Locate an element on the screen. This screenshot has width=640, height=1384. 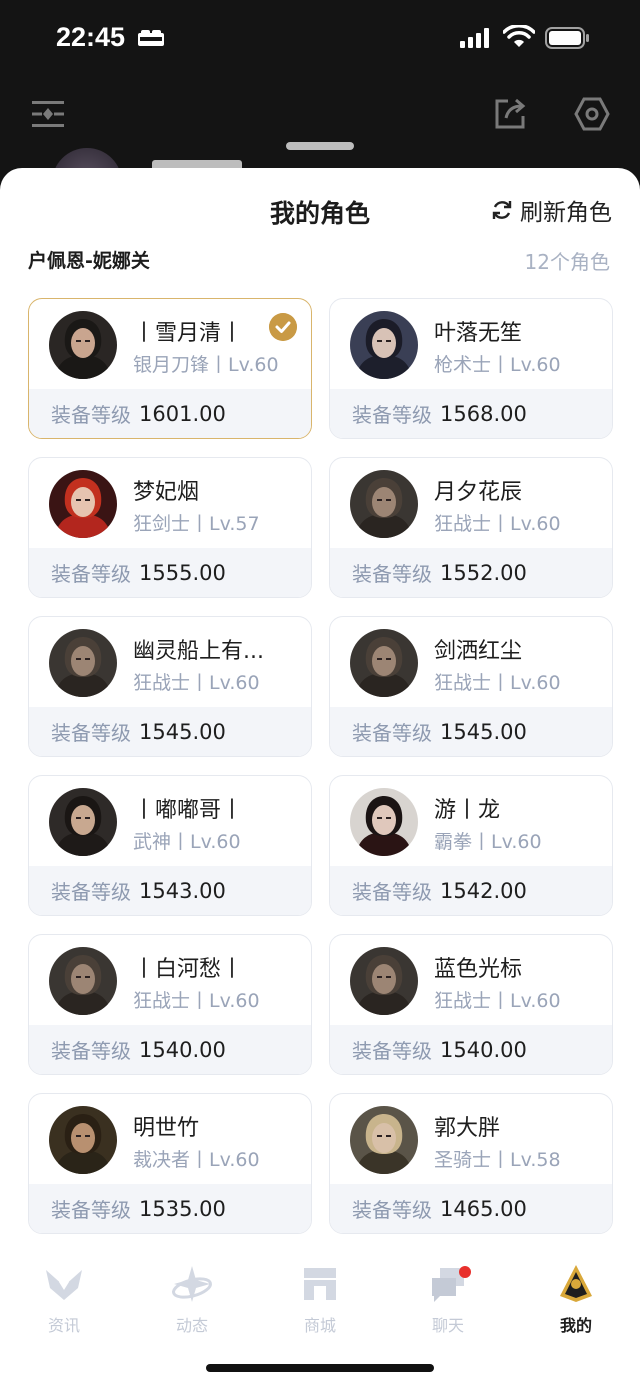
gear-score-row: 装备等级 1545.00 is located at coordinates (471, 731).